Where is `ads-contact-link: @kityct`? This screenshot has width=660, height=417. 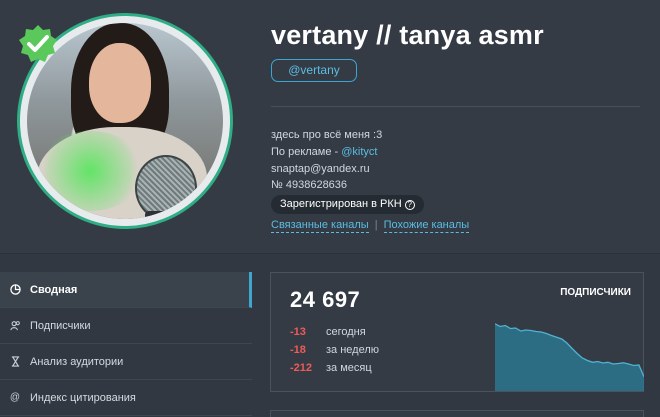
ads-contact-link: @kityct is located at coordinates (359, 152).